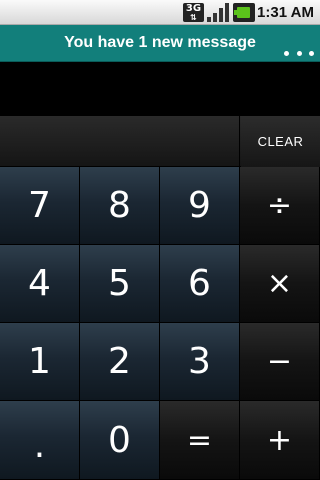 The image size is (320, 480). Describe the element at coordinates (40, 440) in the screenshot. I see `decimal-point-button: .` at that location.